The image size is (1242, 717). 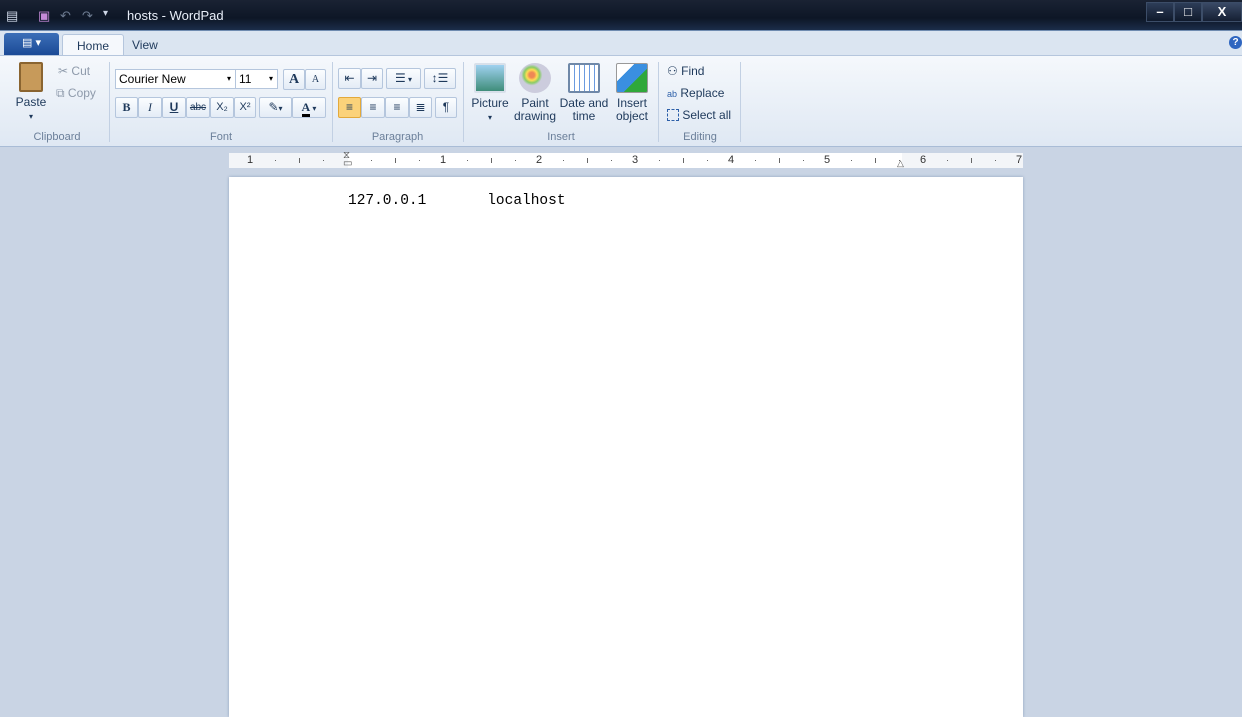 What do you see at coordinates (245, 79) in the screenshot?
I see `font-size-value: 11` at bounding box center [245, 79].